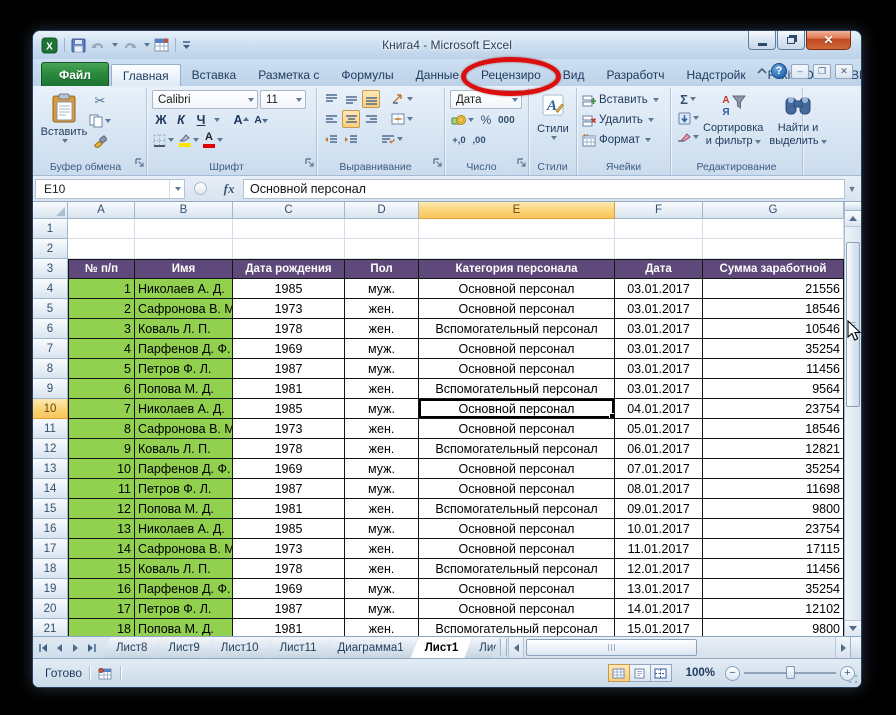  I want to click on cell-A21: 18, so click(101, 627).